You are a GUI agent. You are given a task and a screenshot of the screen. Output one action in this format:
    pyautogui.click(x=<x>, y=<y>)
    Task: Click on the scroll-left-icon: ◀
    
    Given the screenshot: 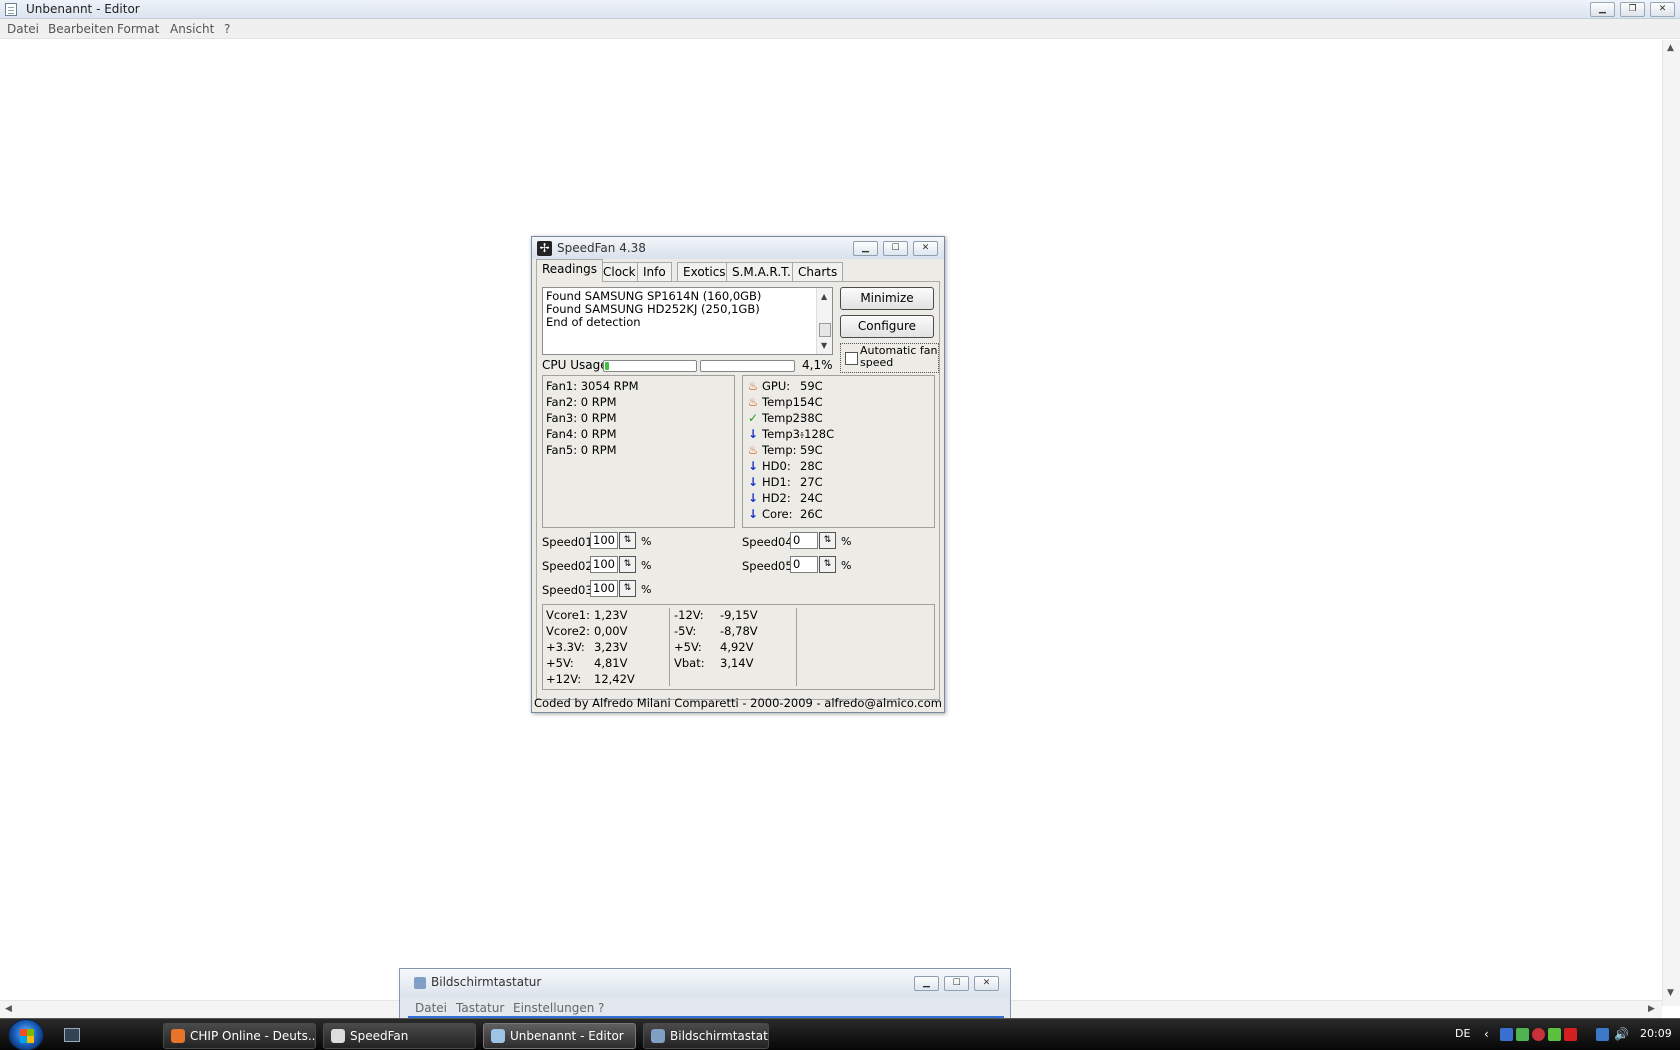 What is the action you would take?
    pyautogui.click(x=8, y=1009)
    